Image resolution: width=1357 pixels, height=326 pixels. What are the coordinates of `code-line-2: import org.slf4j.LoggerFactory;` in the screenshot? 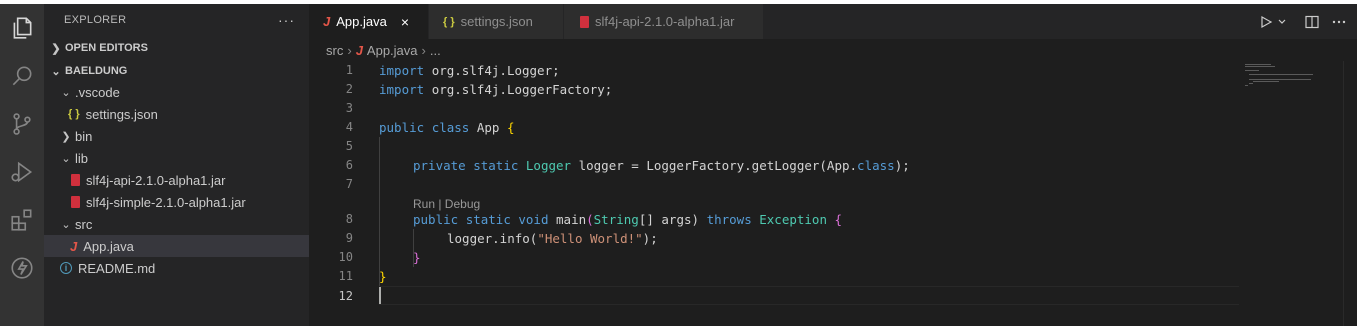 It's located at (495, 89).